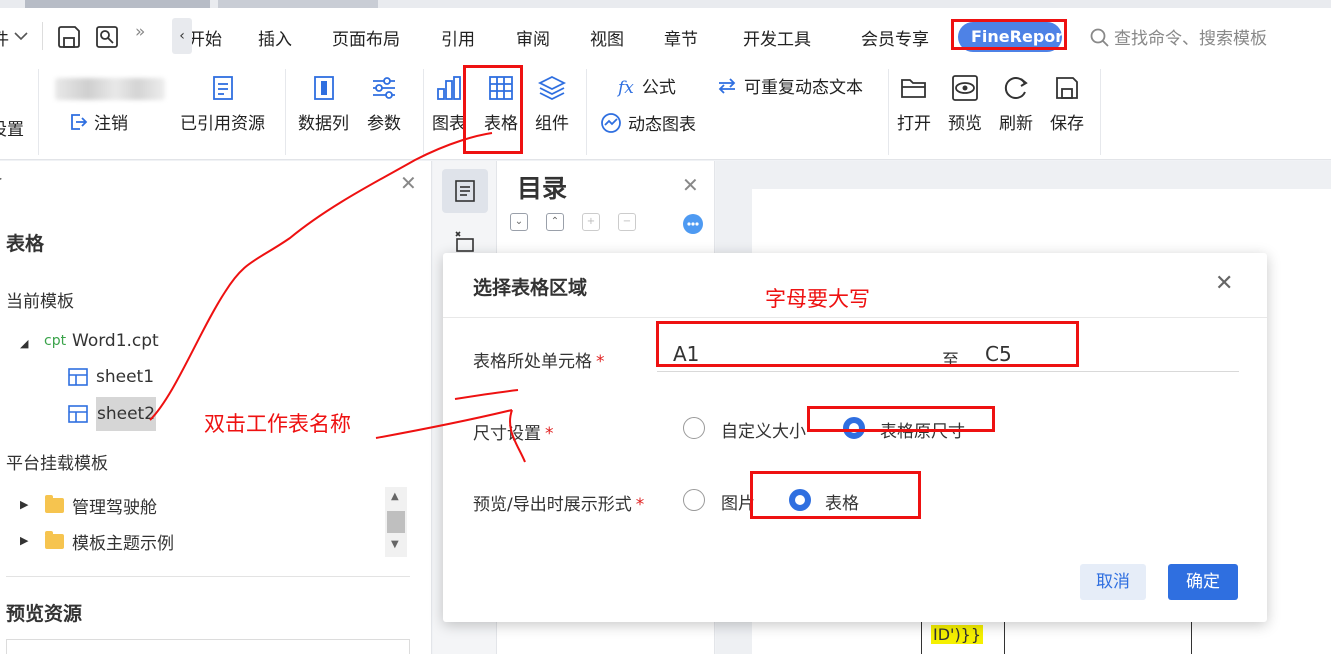 The image size is (1331, 654). I want to click on arrow-note-to-dialog, so click(450, 436).